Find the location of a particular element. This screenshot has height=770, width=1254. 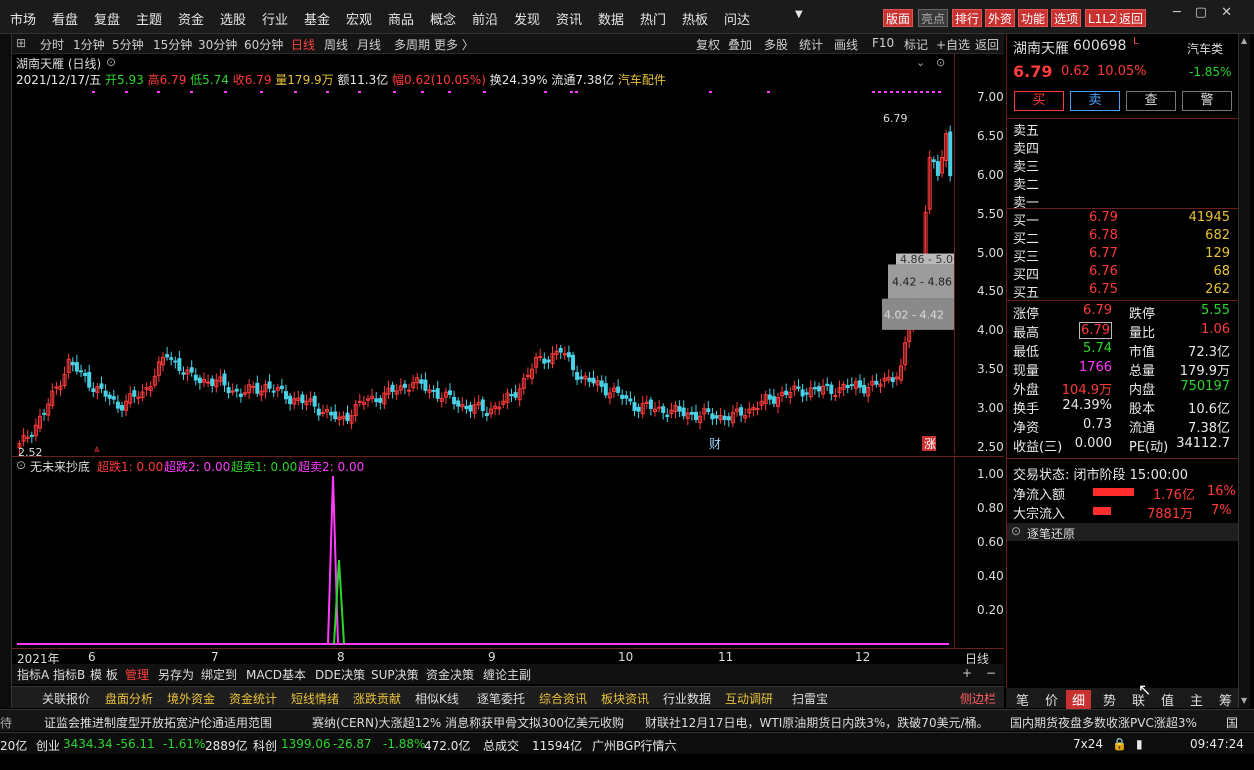

menu-item-1: 看盘 is located at coordinates (65, 18).